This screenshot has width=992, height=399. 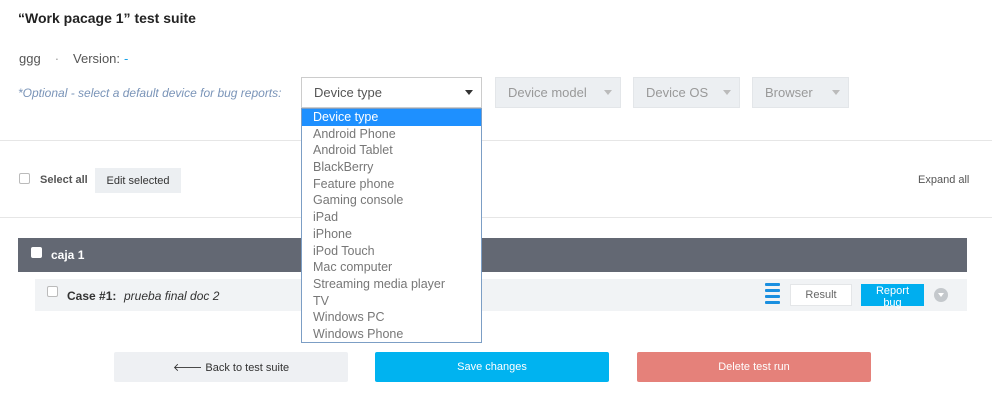 I want to click on version-value: -, so click(x=126, y=58).